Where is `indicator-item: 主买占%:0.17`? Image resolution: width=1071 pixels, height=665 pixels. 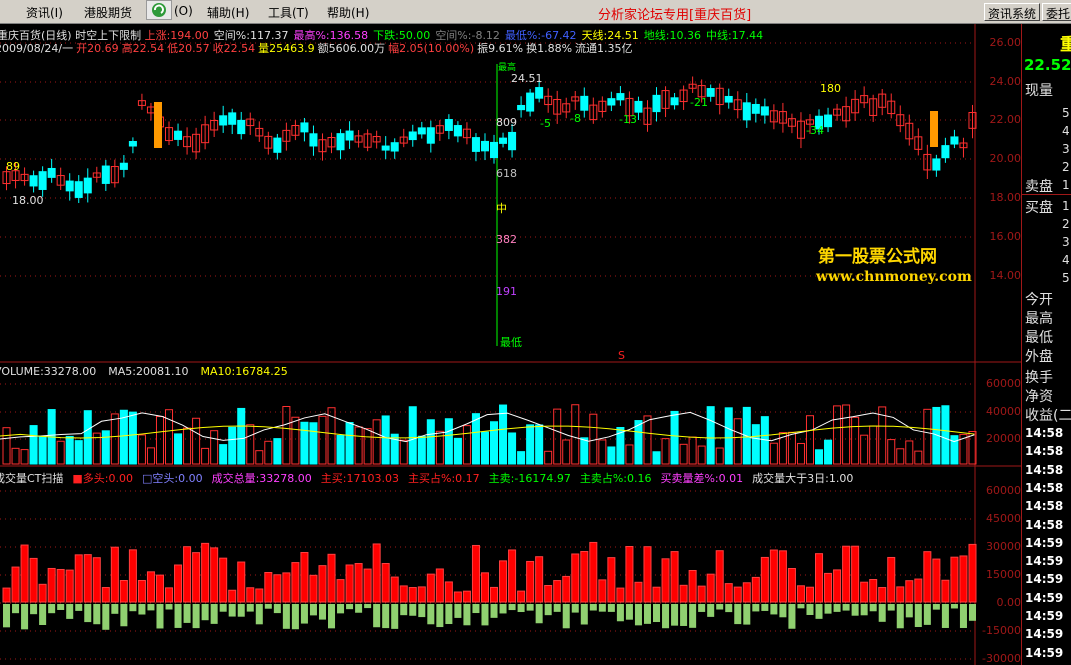 indicator-item: 主买占%:0.17 is located at coordinates (444, 478).